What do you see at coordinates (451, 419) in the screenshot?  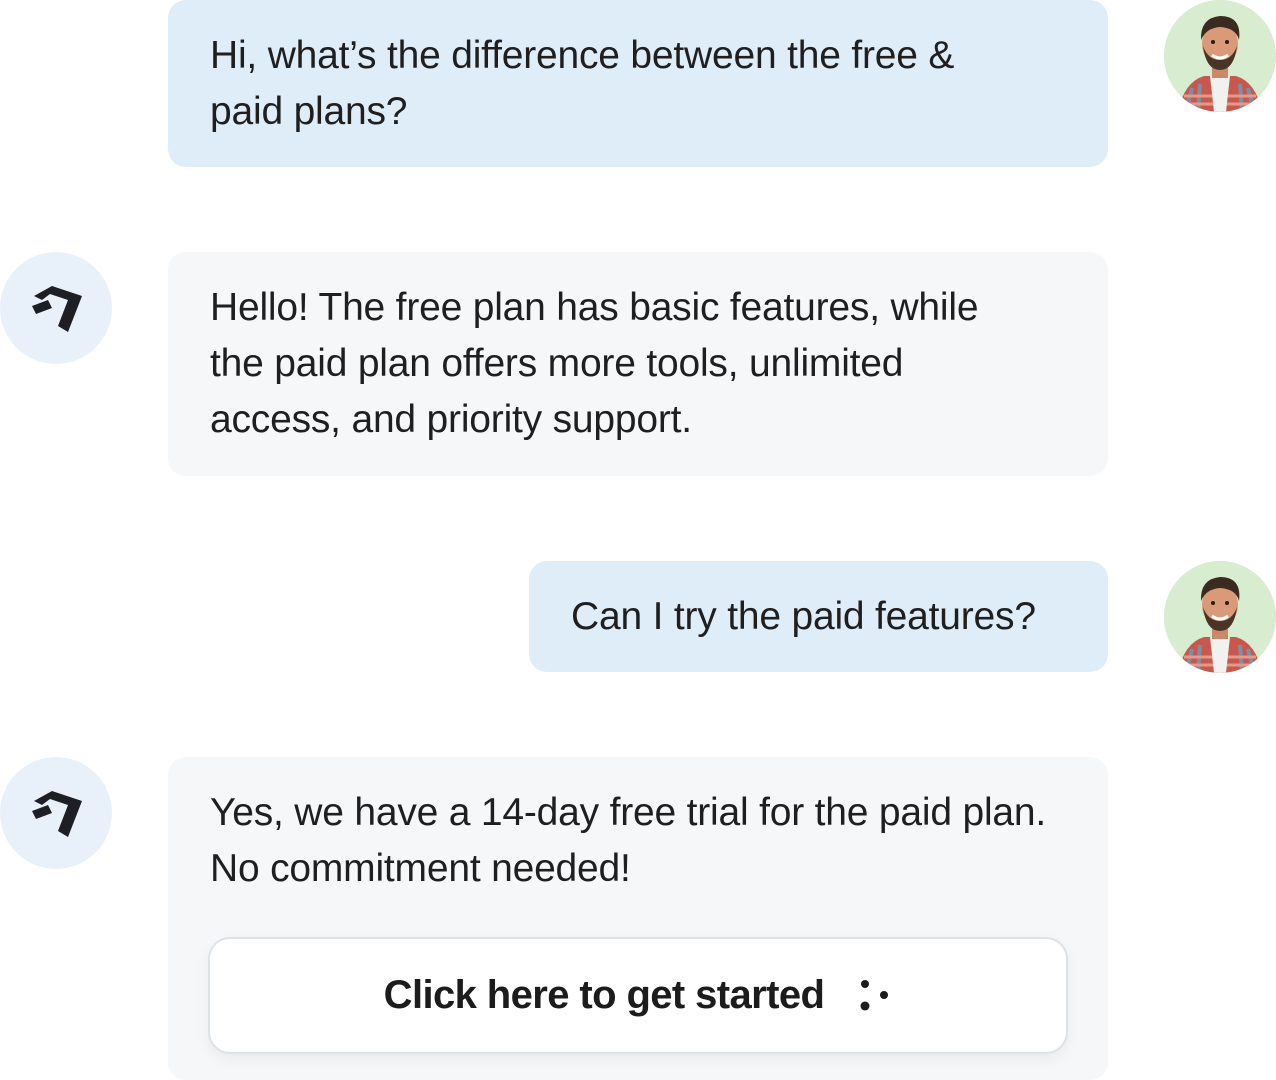 I see `message-text-line: access, and priority support.` at bounding box center [451, 419].